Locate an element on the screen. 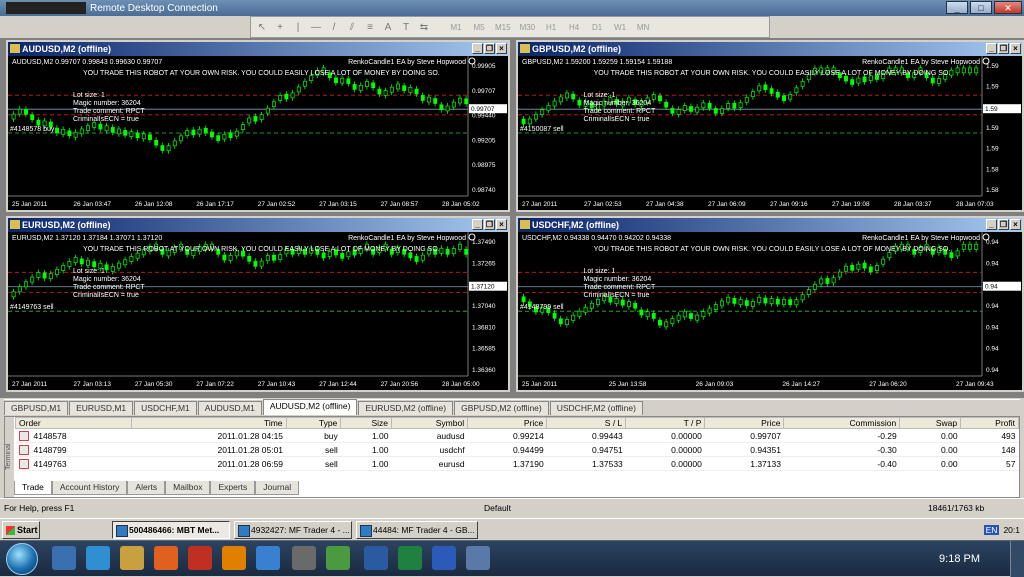  timeframe-d1: D1 is located at coordinates (597, 27).